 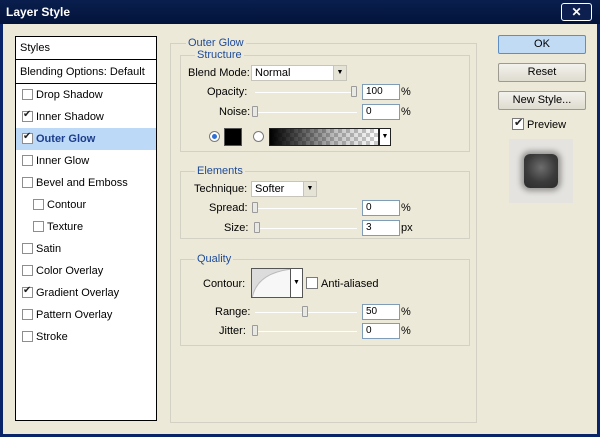 What do you see at coordinates (27, 137) in the screenshot?
I see `outer-glow-checkbox` at bounding box center [27, 137].